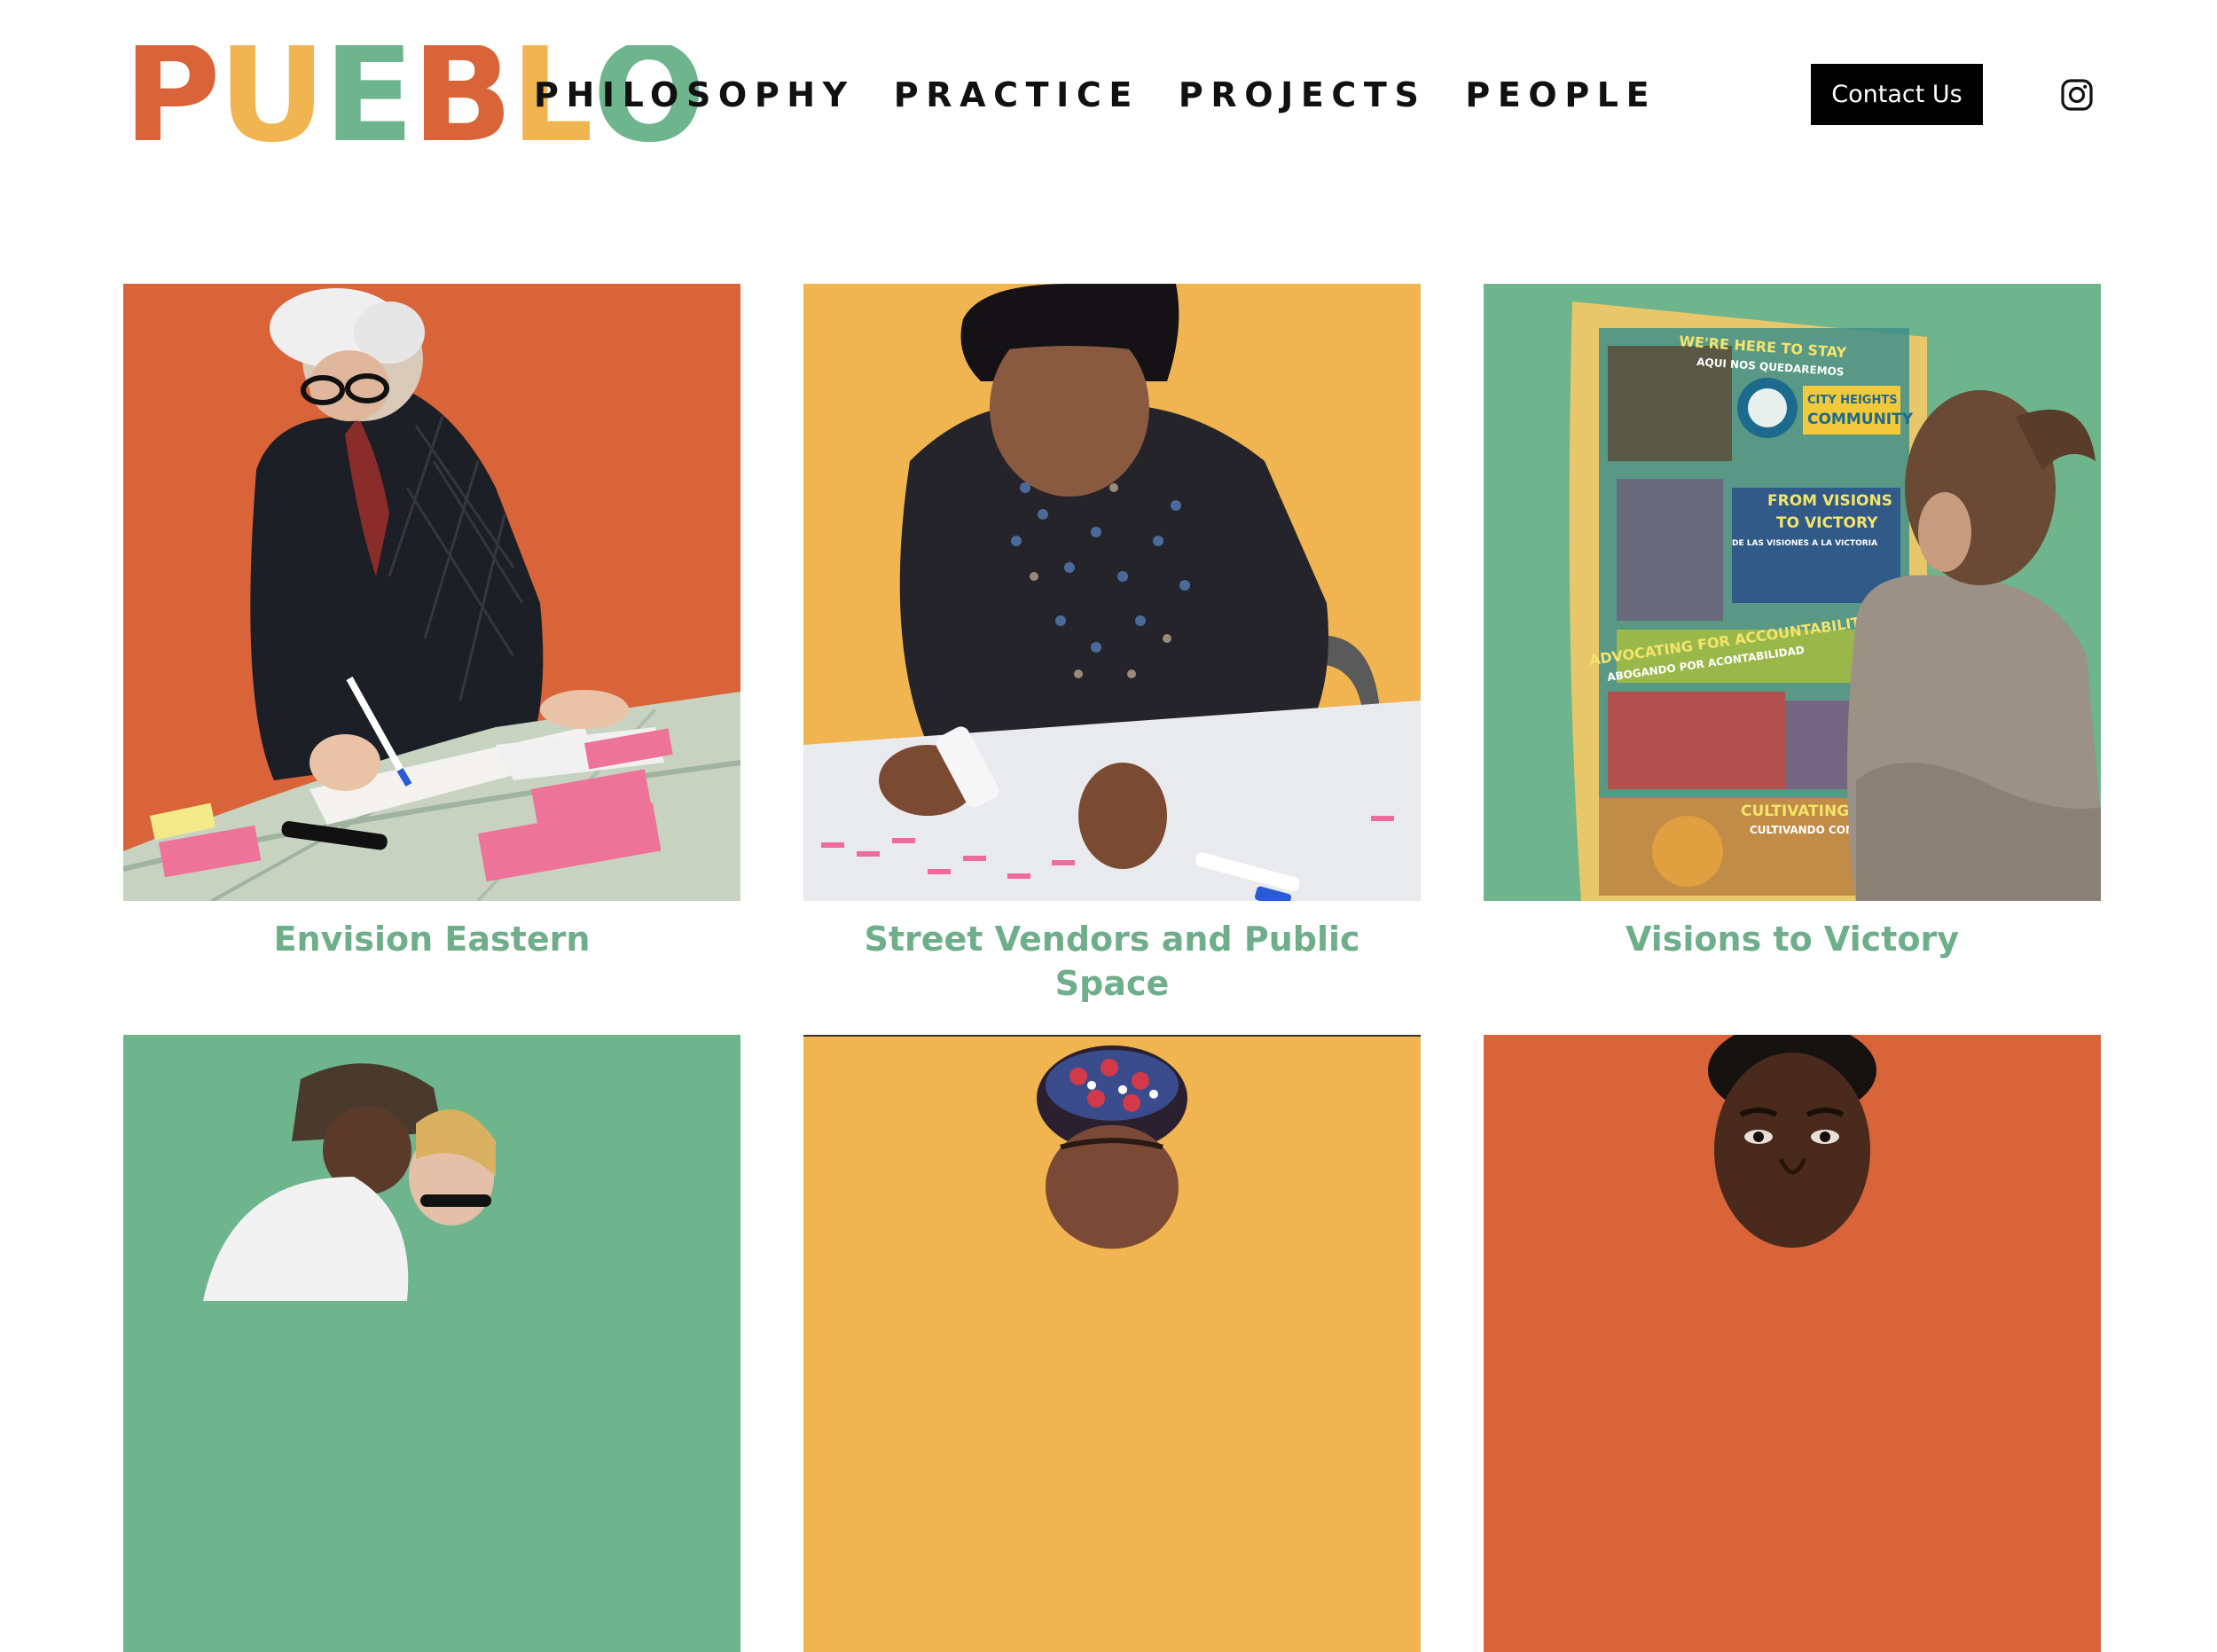 This screenshot has width=2217, height=1652. I want to click on project-title: Envision Eastern, so click(431, 939).